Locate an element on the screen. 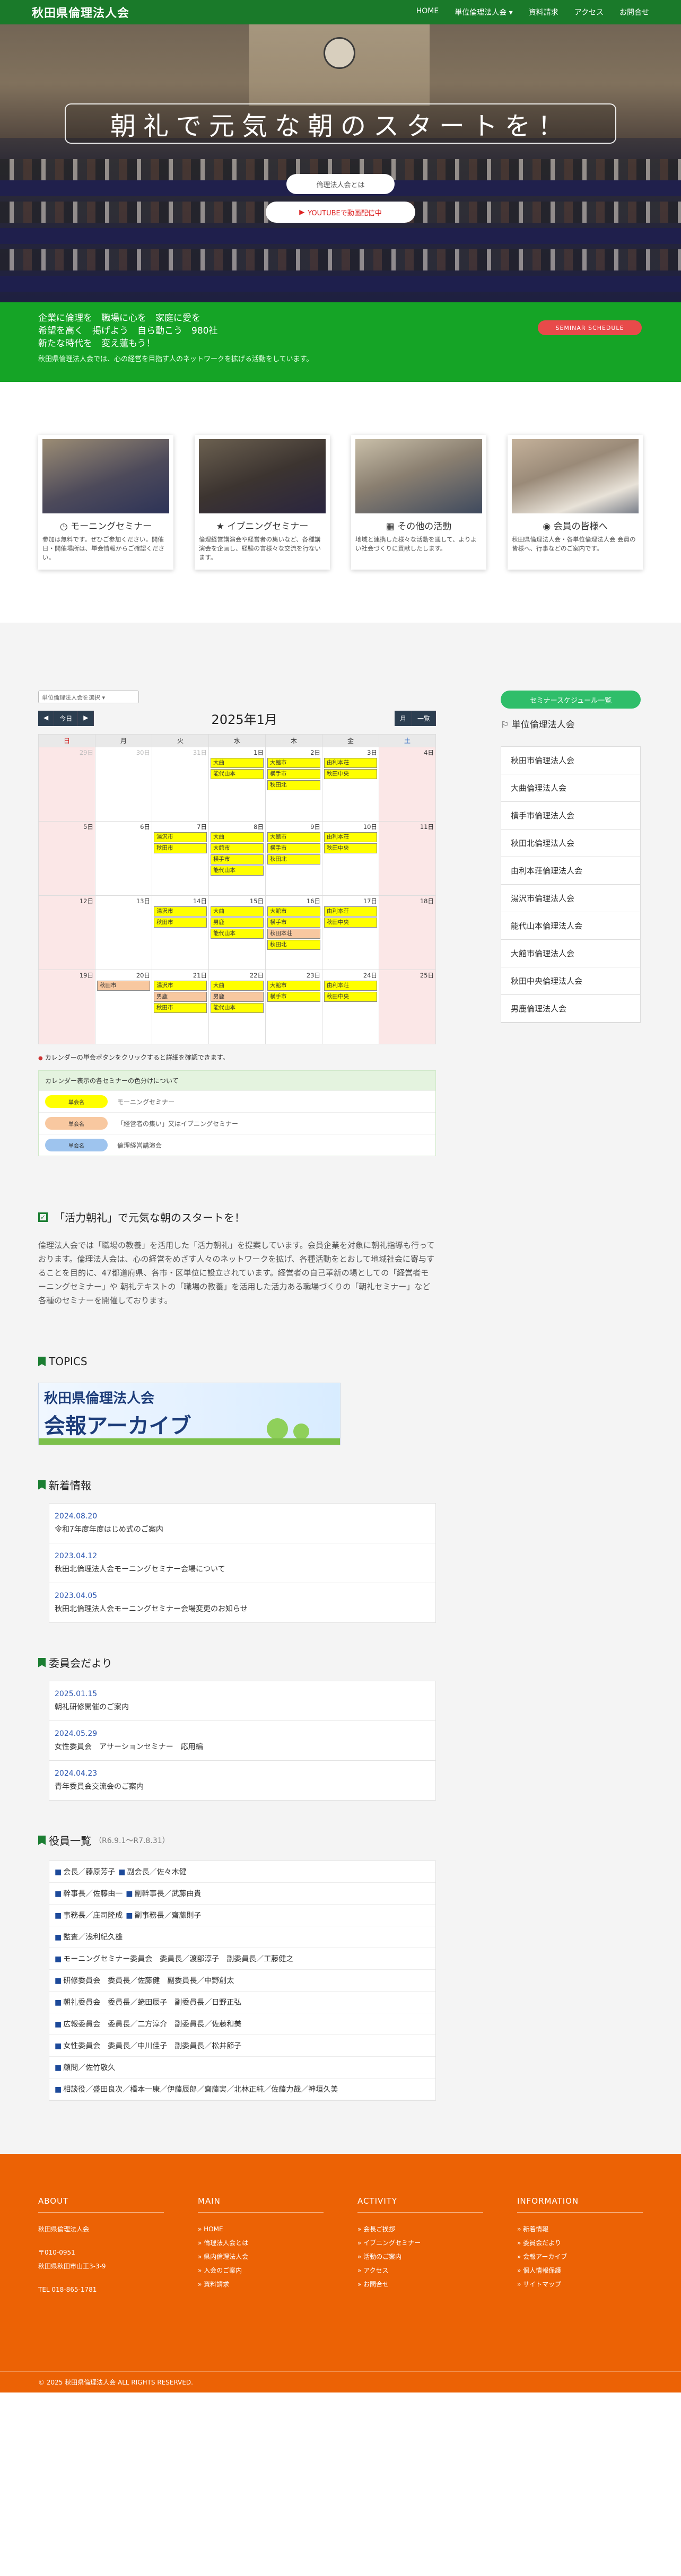 This screenshot has width=681, height=2576. footer-link: お問合せ is located at coordinates (420, 2284).